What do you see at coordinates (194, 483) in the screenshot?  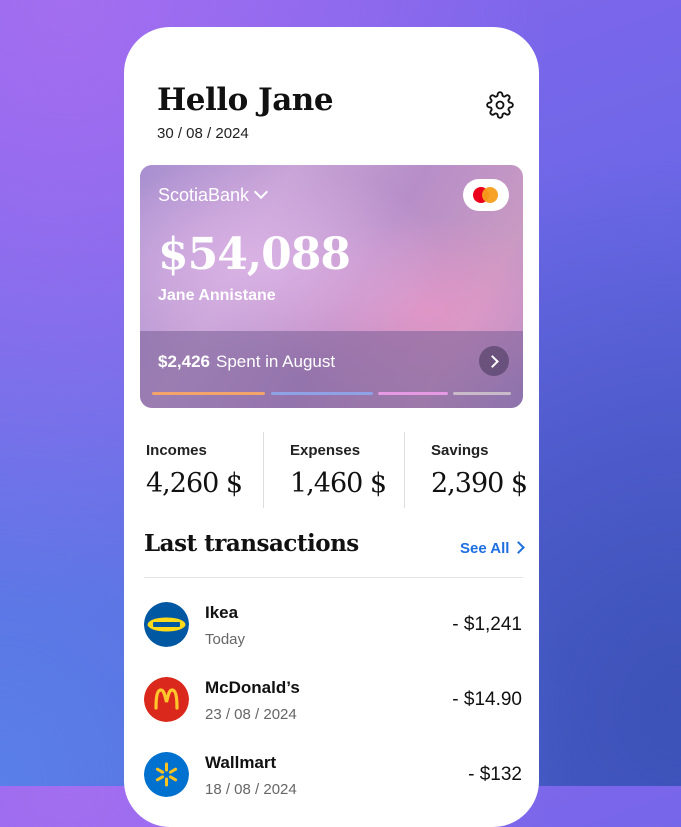 I see `stat-value: 4,260 $` at bounding box center [194, 483].